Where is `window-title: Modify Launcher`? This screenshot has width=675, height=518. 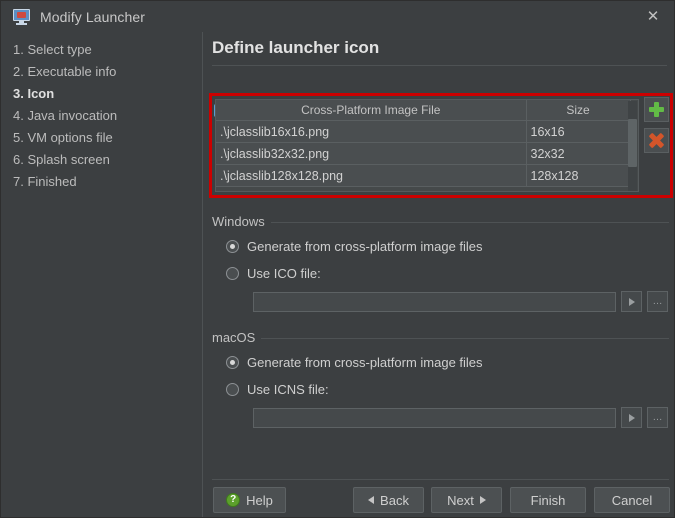 window-title: Modify Launcher is located at coordinates (93, 16).